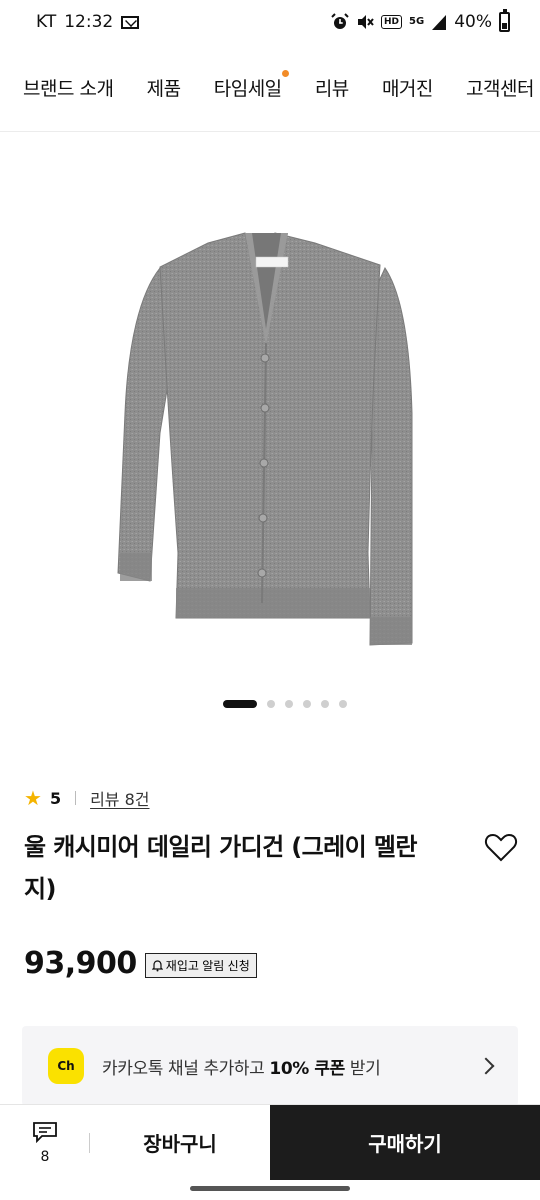  What do you see at coordinates (164, 87) in the screenshot?
I see `nav-item-products: 제품` at bounding box center [164, 87].